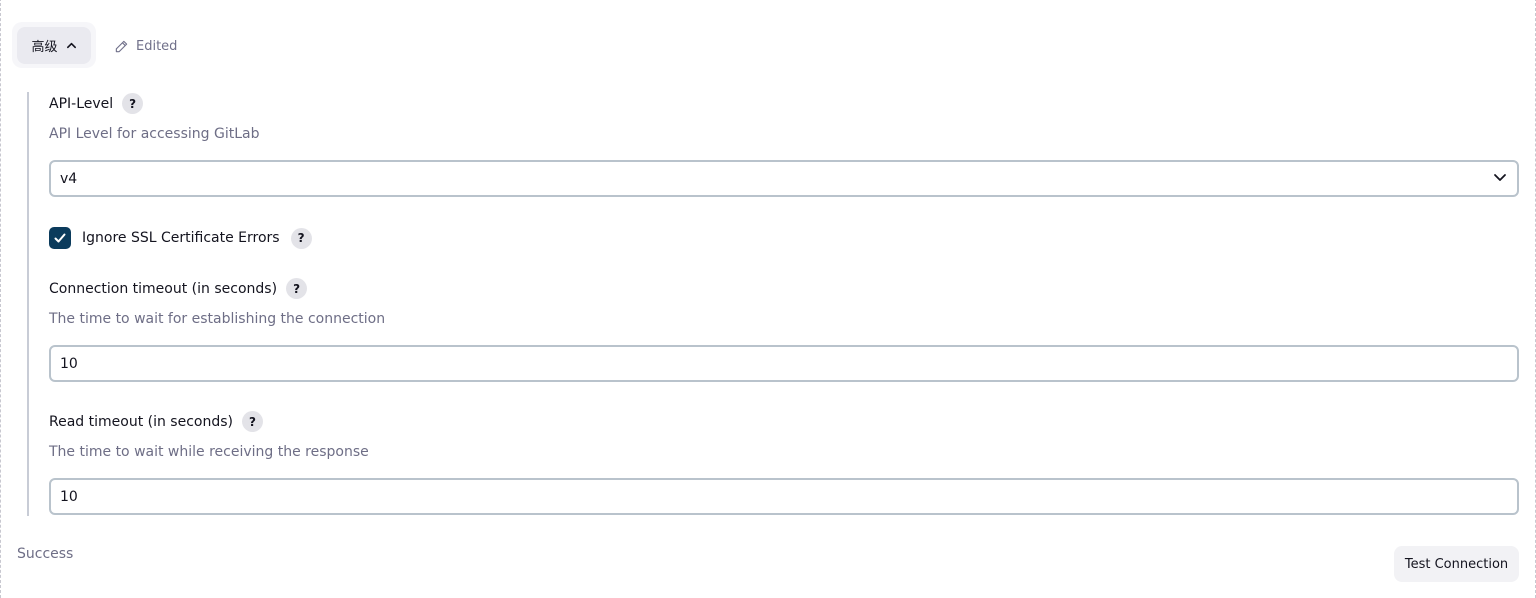 The width and height of the screenshot is (1536, 598). I want to click on connection-timeout-input: 10, so click(784, 363).